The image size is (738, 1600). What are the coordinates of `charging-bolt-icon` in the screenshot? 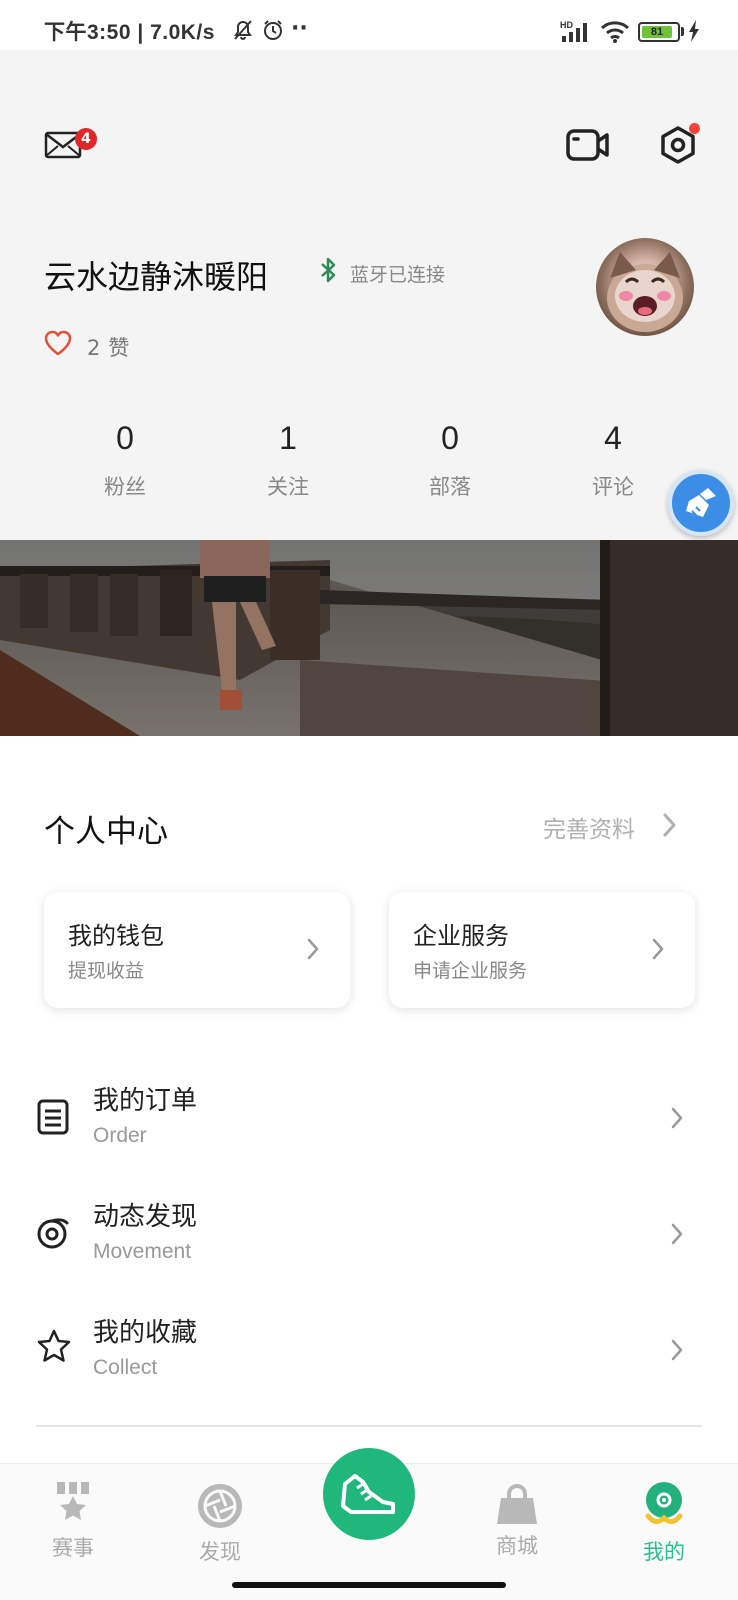 It's located at (694, 31).